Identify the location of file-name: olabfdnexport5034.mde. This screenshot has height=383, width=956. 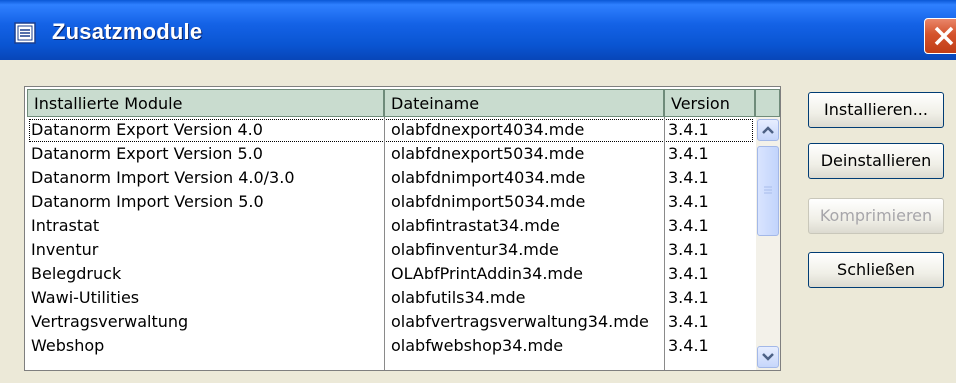
(488, 153).